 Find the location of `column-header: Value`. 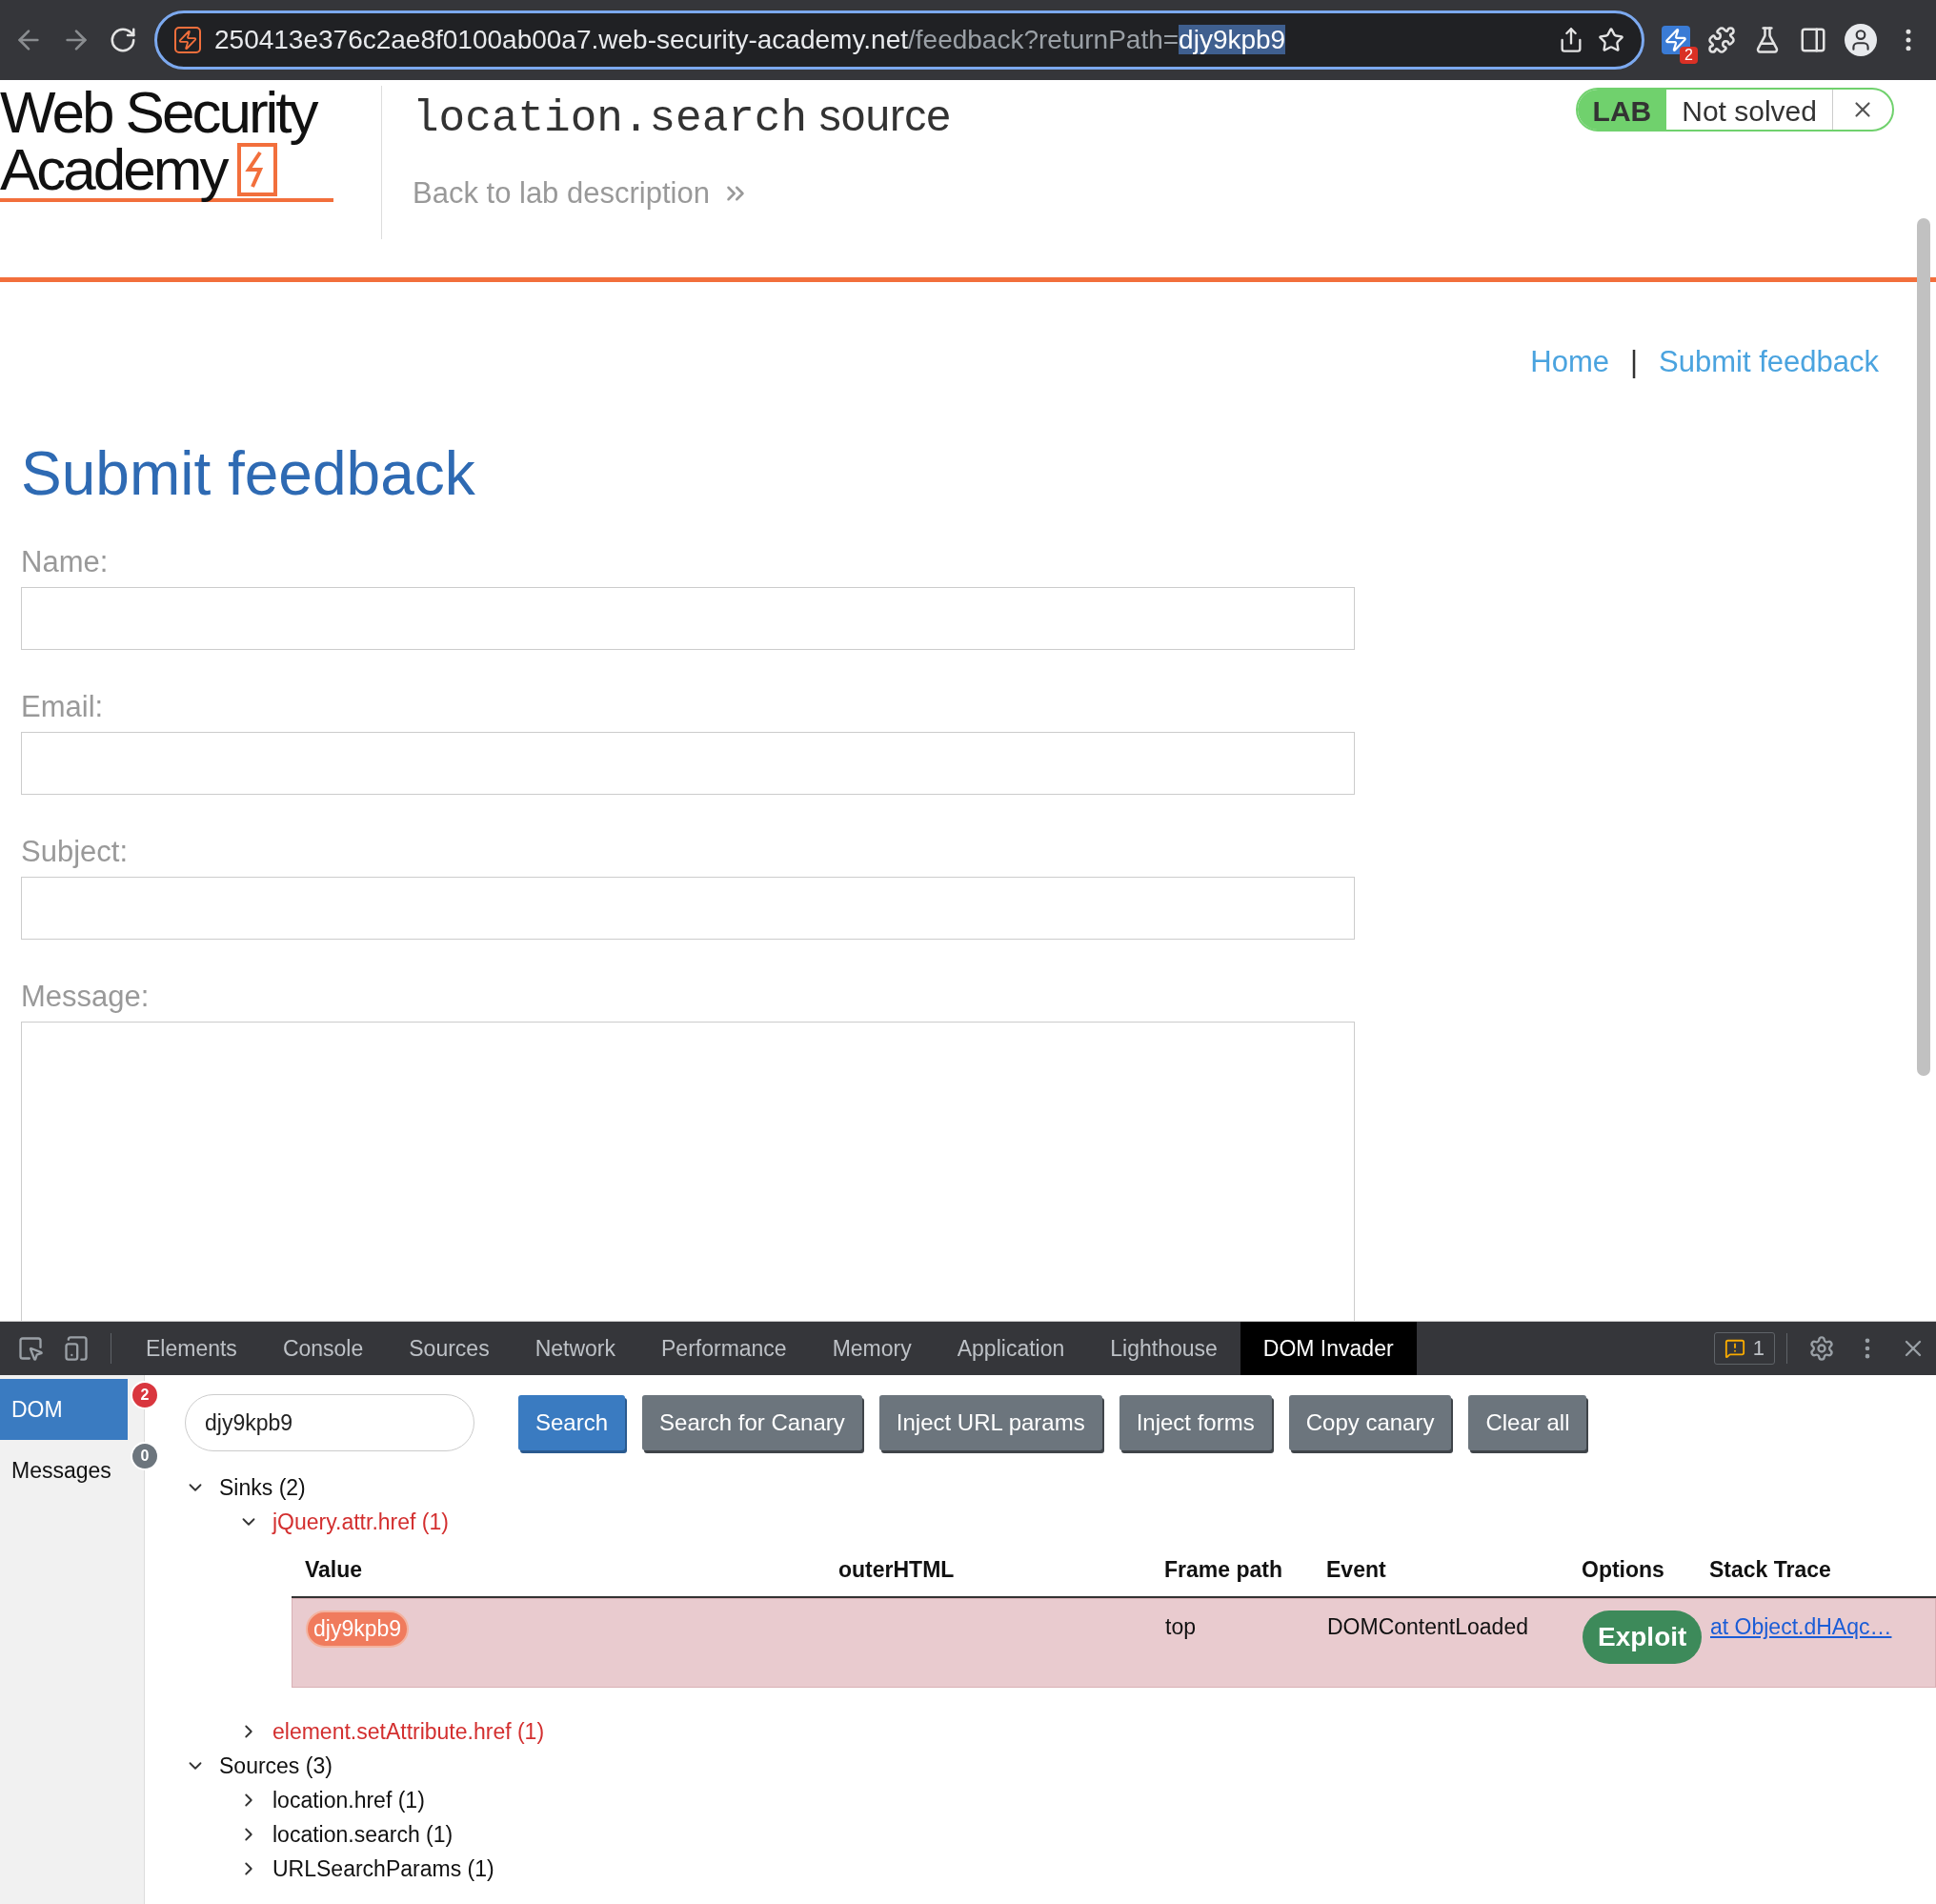

column-header: Value is located at coordinates (334, 1569).